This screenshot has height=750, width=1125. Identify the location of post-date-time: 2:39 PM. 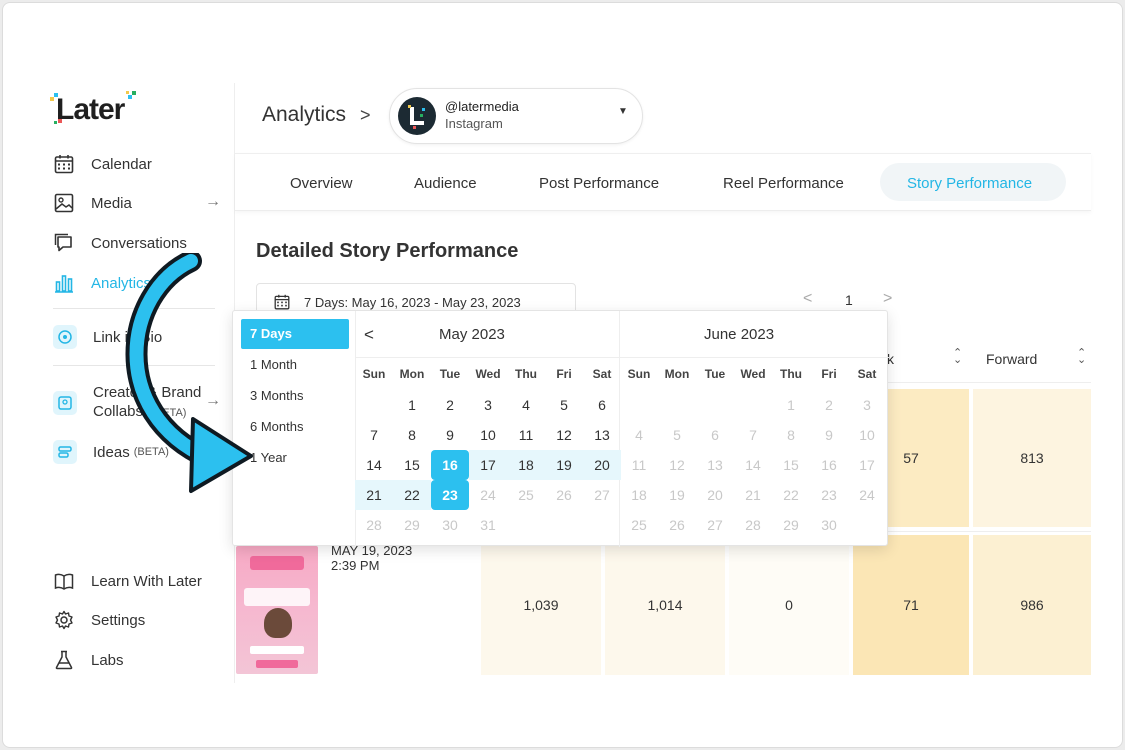
(355, 565).